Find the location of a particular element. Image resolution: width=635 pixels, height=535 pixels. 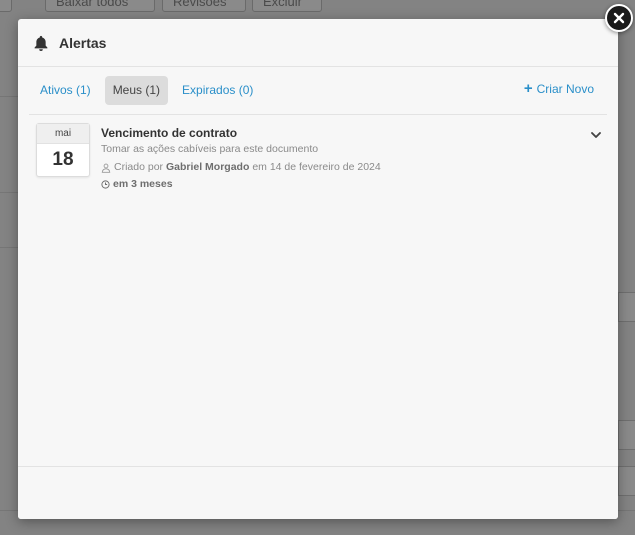

date-month: mai is located at coordinates (63, 134).